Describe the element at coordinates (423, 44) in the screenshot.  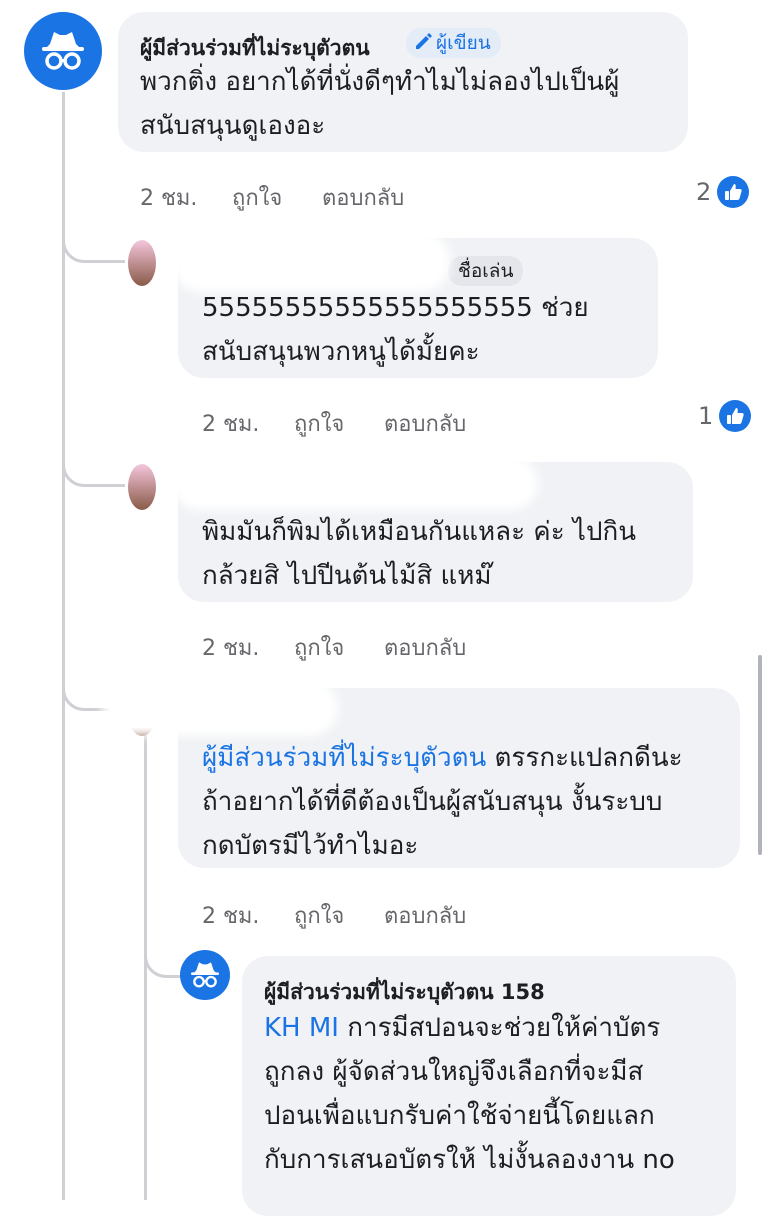
I see `pencil-icon` at that location.